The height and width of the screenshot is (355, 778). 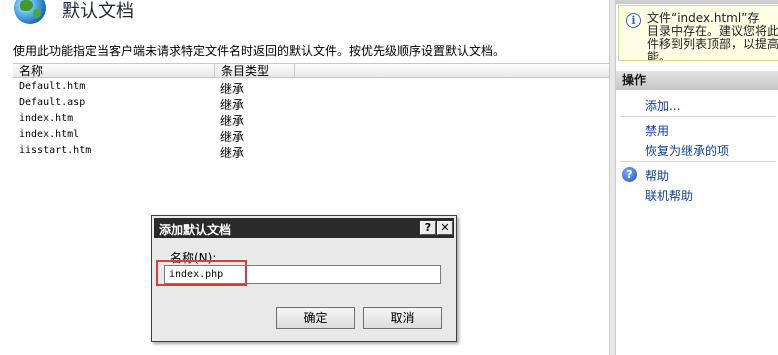 I want to click on alert-line: 能。, so click(x=659, y=55).